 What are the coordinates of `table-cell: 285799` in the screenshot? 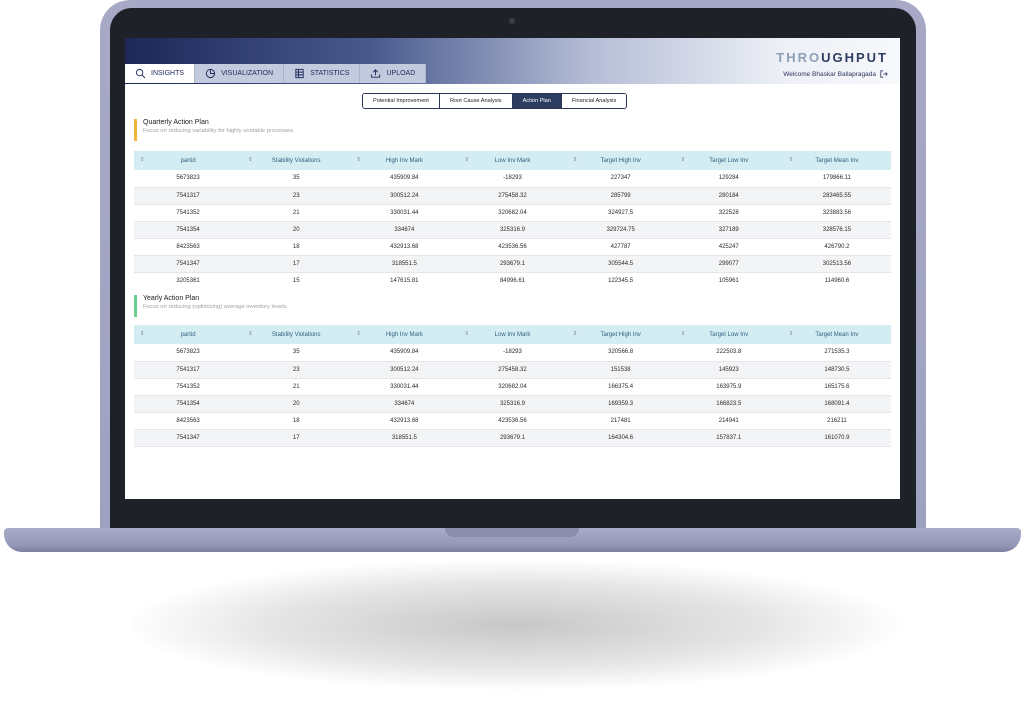 It's located at (620, 196).